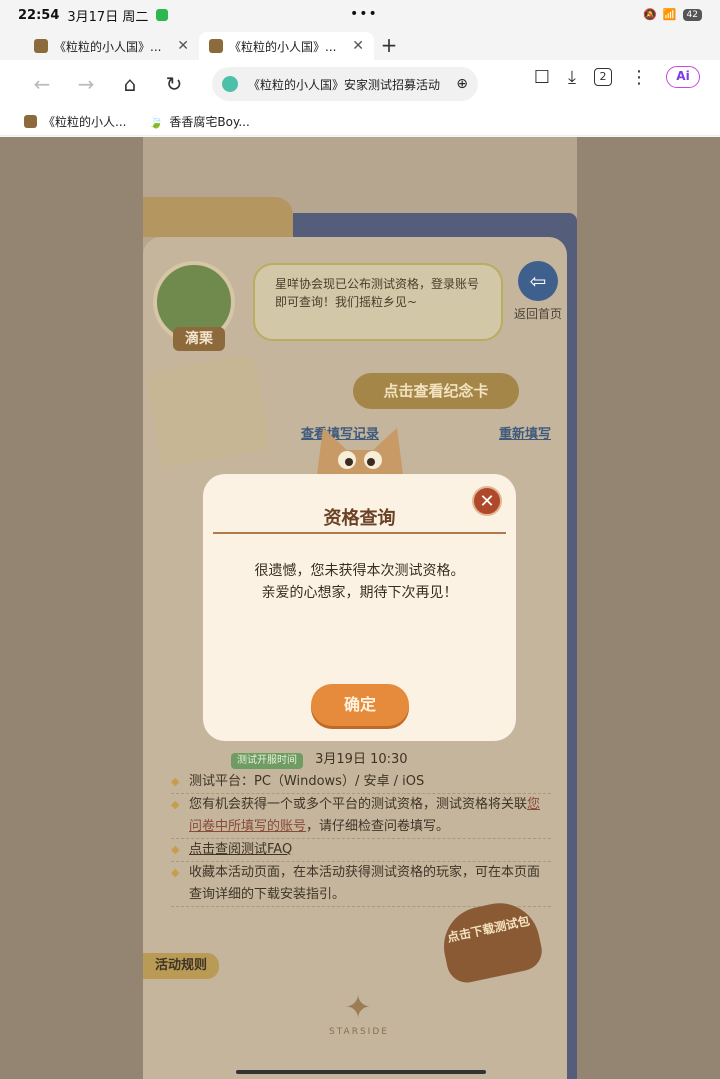  What do you see at coordinates (537, 314) in the screenshot?
I see `back-home-label: 返回首页` at bounding box center [537, 314].